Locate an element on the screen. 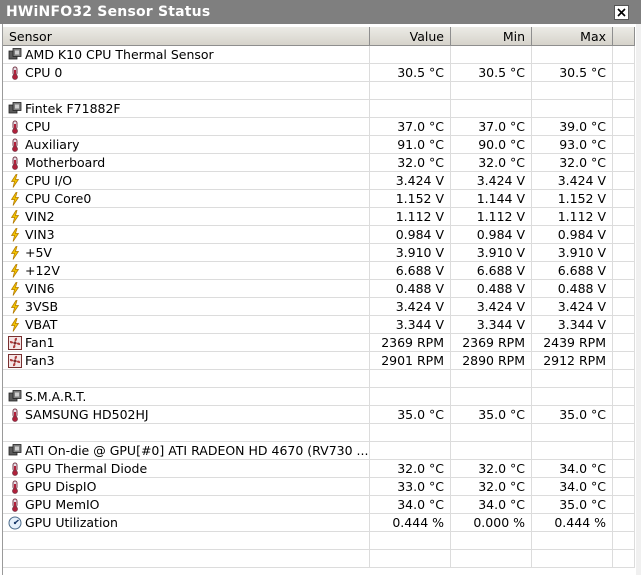  sensor-row: GPU MemIO 34.0 °C 34.0 °C 35.0 °C is located at coordinates (319, 505).